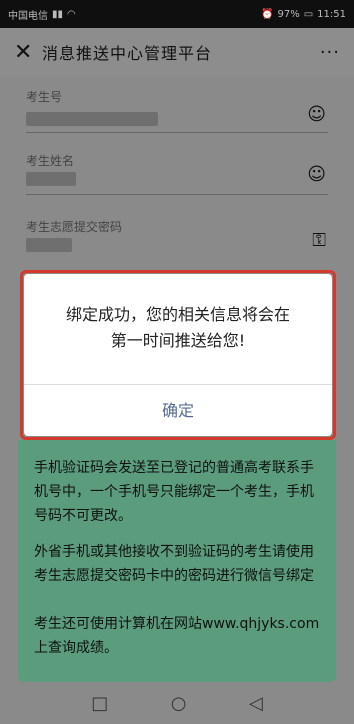 This screenshot has height=724, width=354. I want to click on exam-no-field: 考生号 ☺, so click(177, 110).